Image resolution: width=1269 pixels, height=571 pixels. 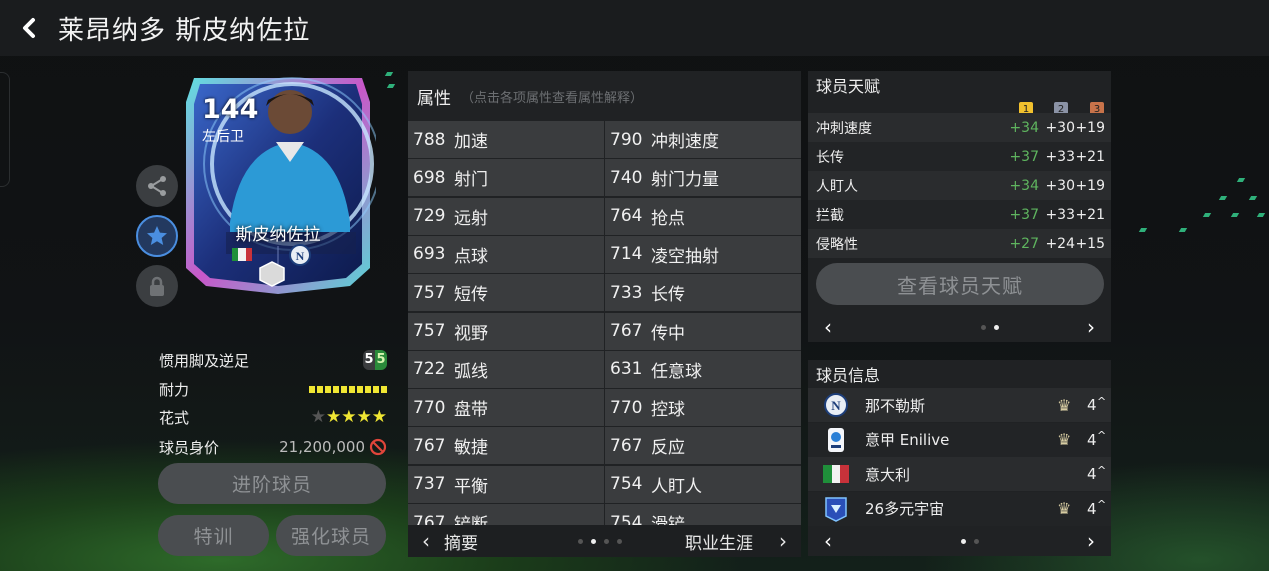 What do you see at coordinates (273, 389) in the screenshot?
I see `stamina-row: 耐力` at bounding box center [273, 389].